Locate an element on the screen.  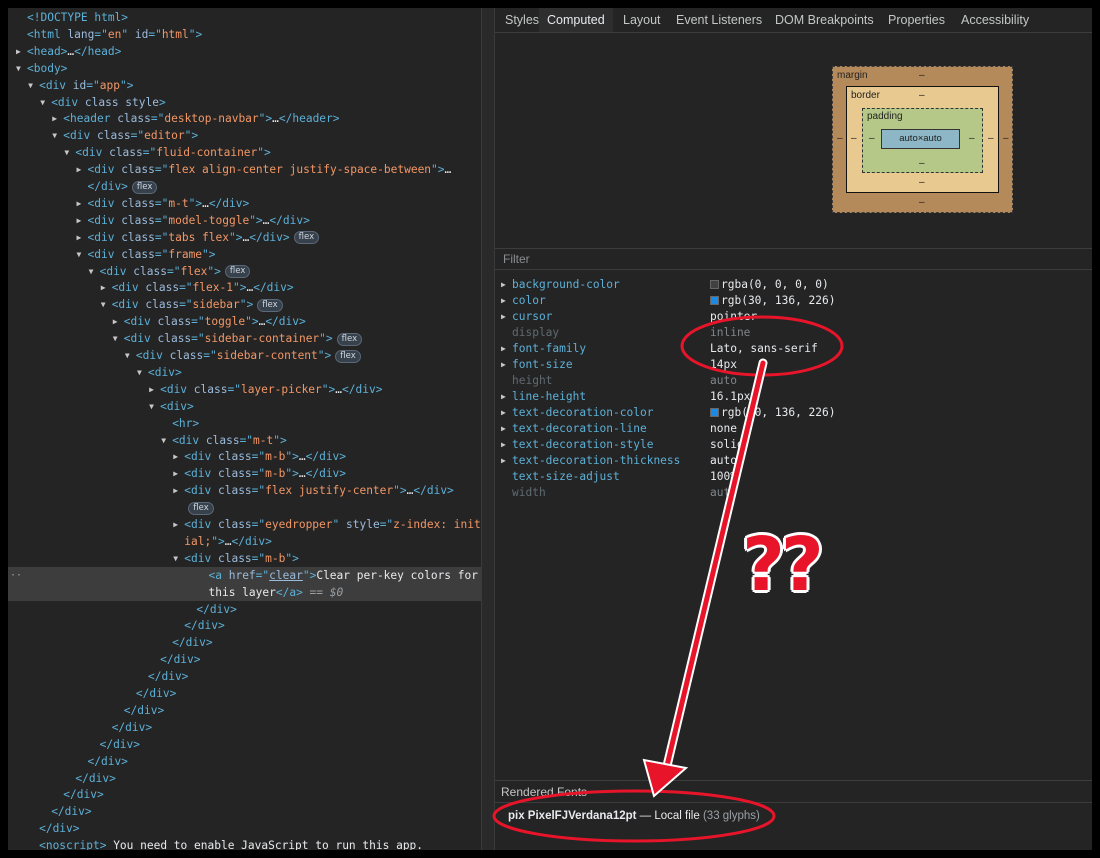
dom-node-line: ▼ <div class="fluid-container"> is located at coordinates (244, 152).